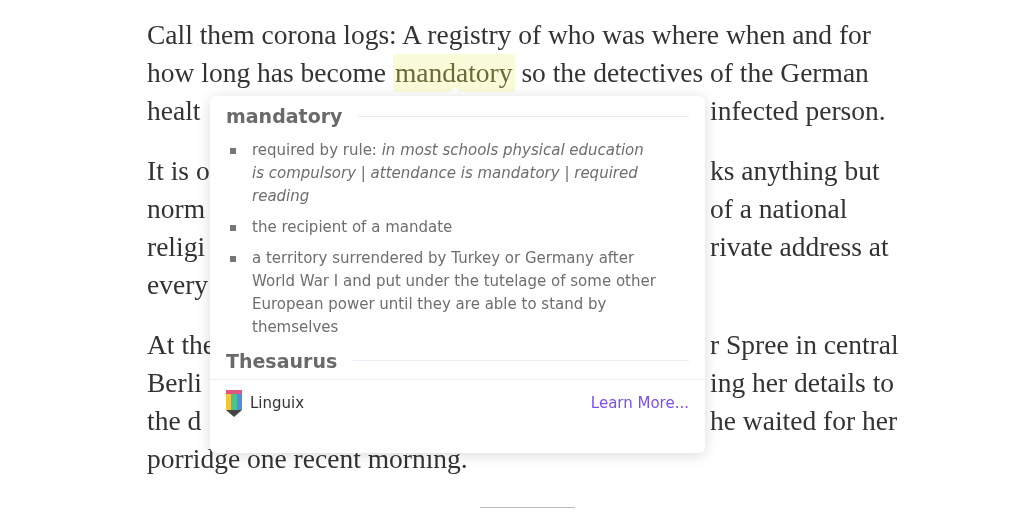 The height and width of the screenshot is (521, 1024). I want to click on article-text: ing her details to, so click(802, 383).